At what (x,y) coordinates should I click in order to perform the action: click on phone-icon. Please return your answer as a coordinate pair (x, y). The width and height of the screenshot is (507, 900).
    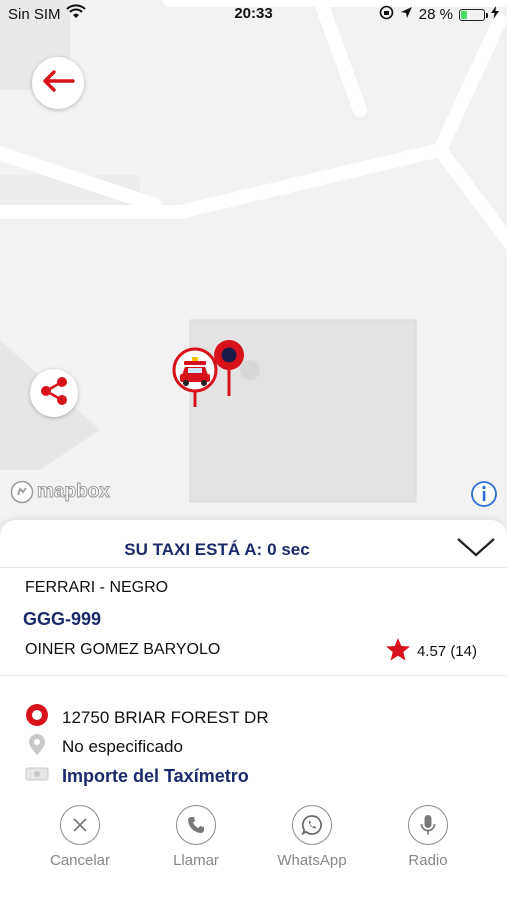
    Looking at the image, I should click on (196, 825).